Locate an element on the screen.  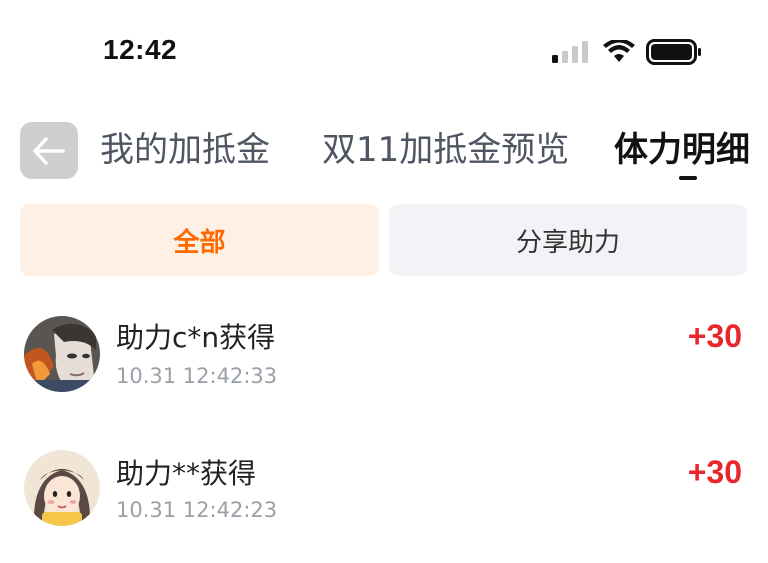
battery-icon is located at coordinates (673, 52).